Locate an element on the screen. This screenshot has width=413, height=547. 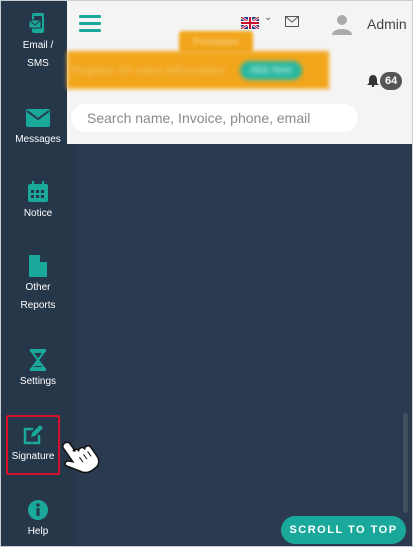
sidebar-item-settings: Settings is located at coordinates (38, 369).